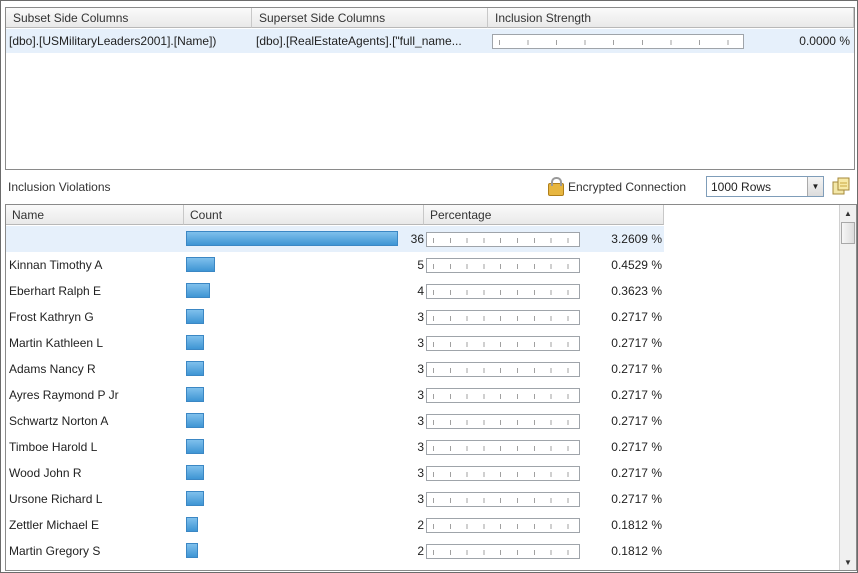  Describe the element at coordinates (45, 473) in the screenshot. I see `row-name: Wood John R` at that location.